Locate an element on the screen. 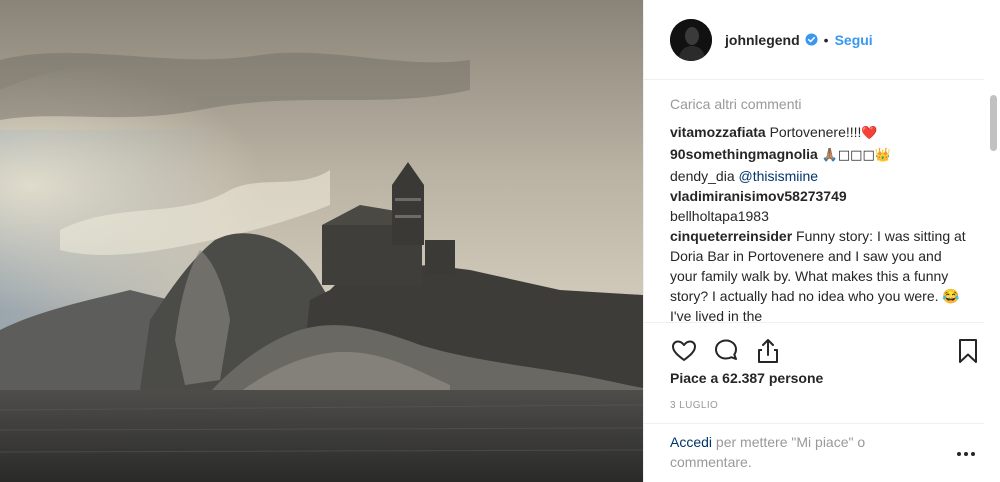  actions-divider is located at coordinates (814, 322).